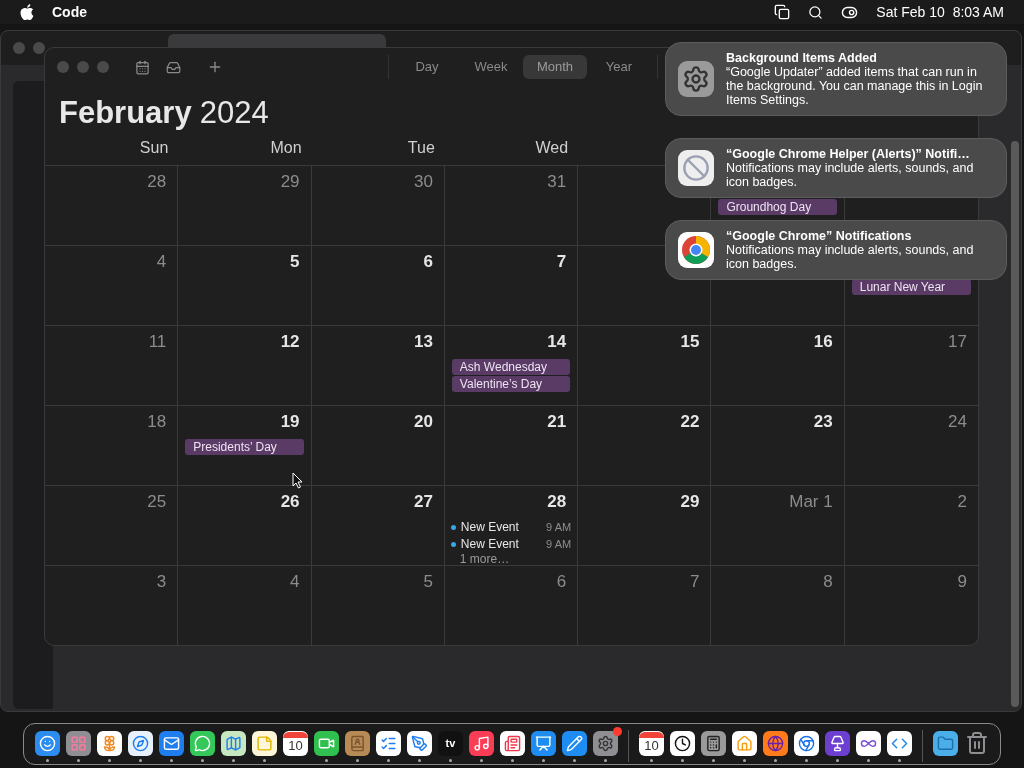  I want to click on notification-title: Background Items Added, so click(802, 58).